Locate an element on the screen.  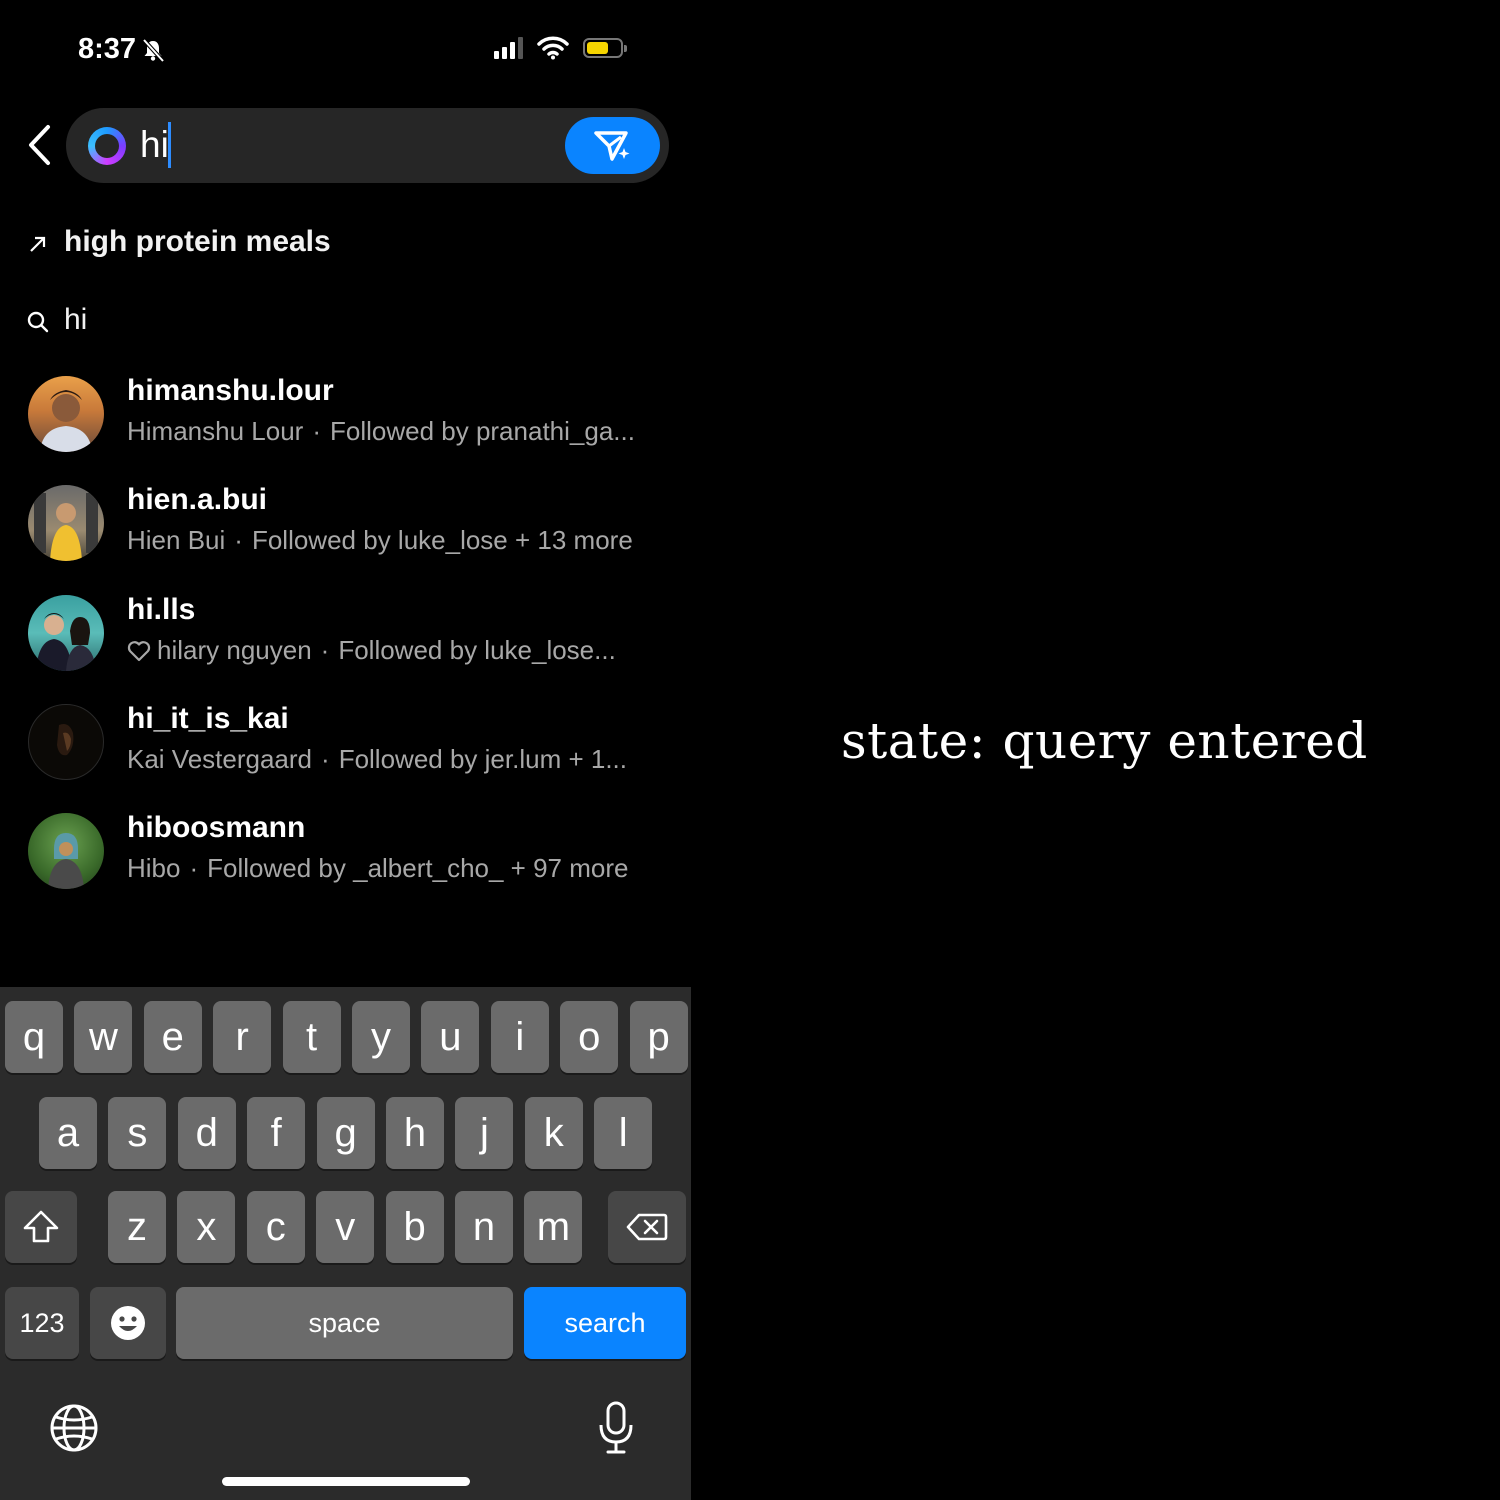
key-f: f is located at coordinates (276, 1133).